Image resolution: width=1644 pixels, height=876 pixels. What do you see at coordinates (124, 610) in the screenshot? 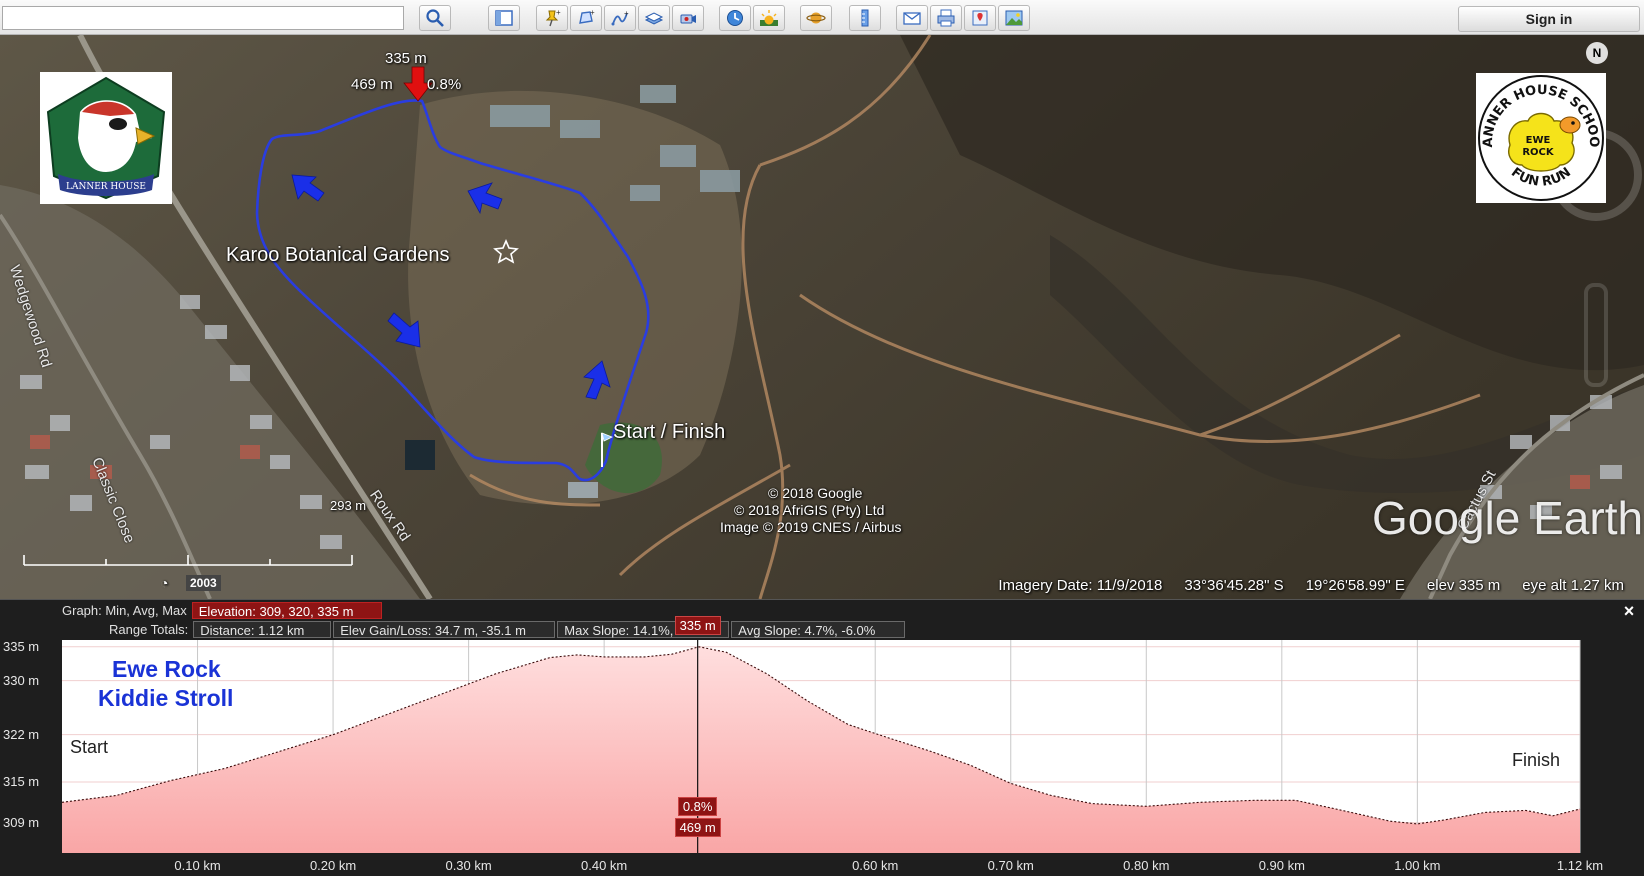
I see `graph-mode-label: Graph: Min, Avg, Max` at bounding box center [124, 610].